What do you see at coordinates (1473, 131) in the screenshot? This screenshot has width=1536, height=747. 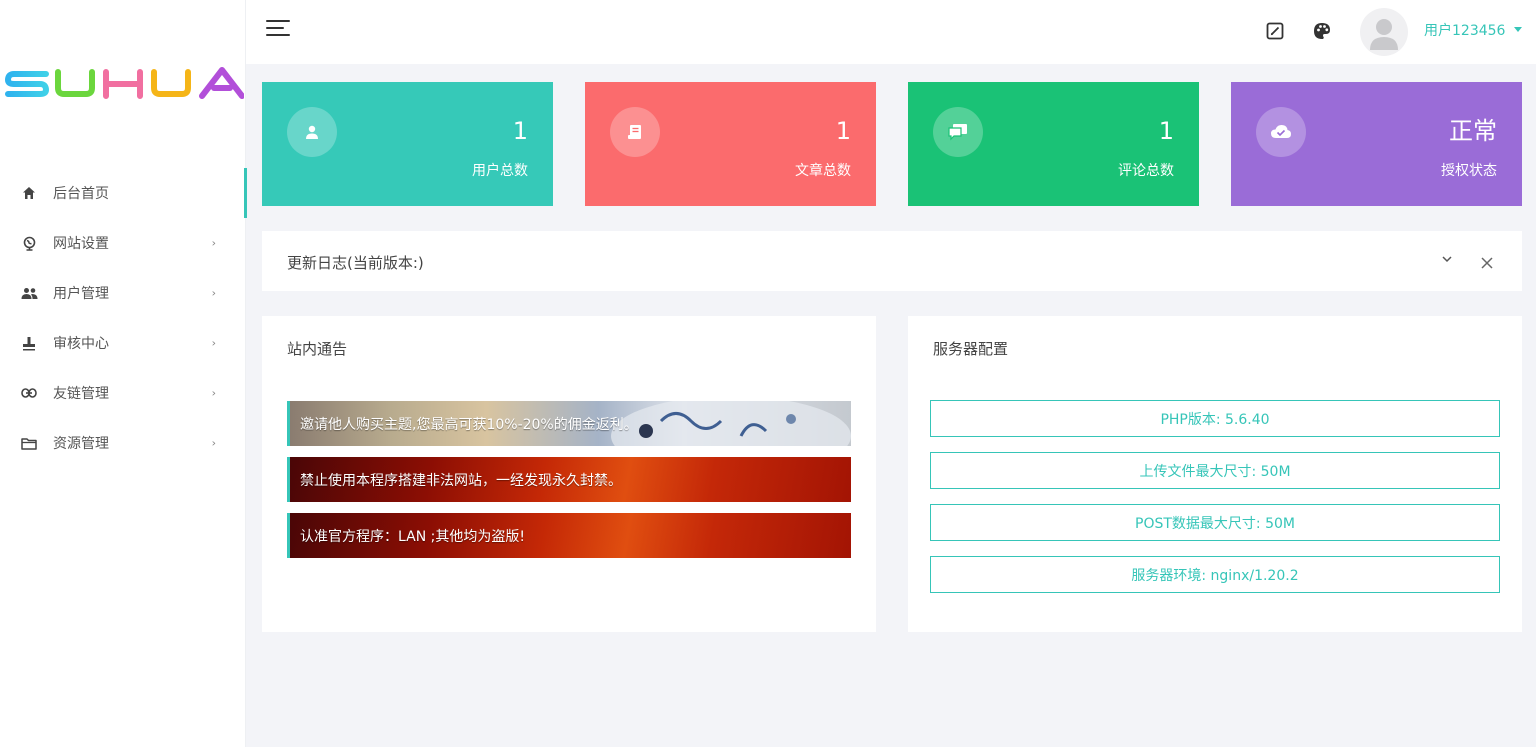 I see `stat-value: 正常` at bounding box center [1473, 131].